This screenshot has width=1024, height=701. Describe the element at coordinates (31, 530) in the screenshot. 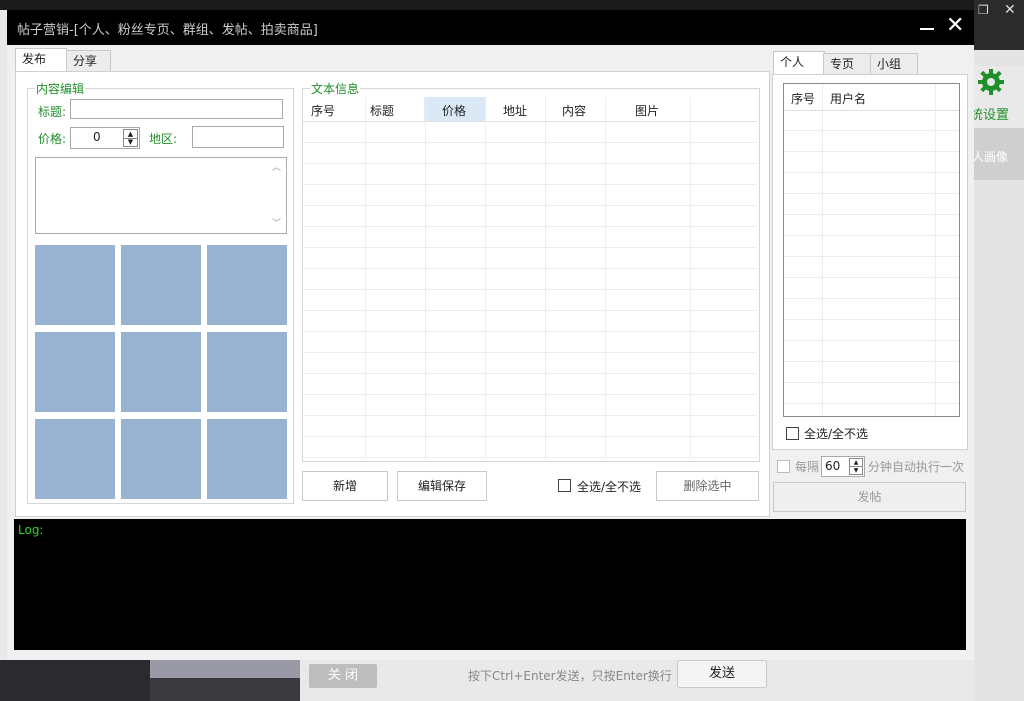

I see `log-label: Log:` at that location.